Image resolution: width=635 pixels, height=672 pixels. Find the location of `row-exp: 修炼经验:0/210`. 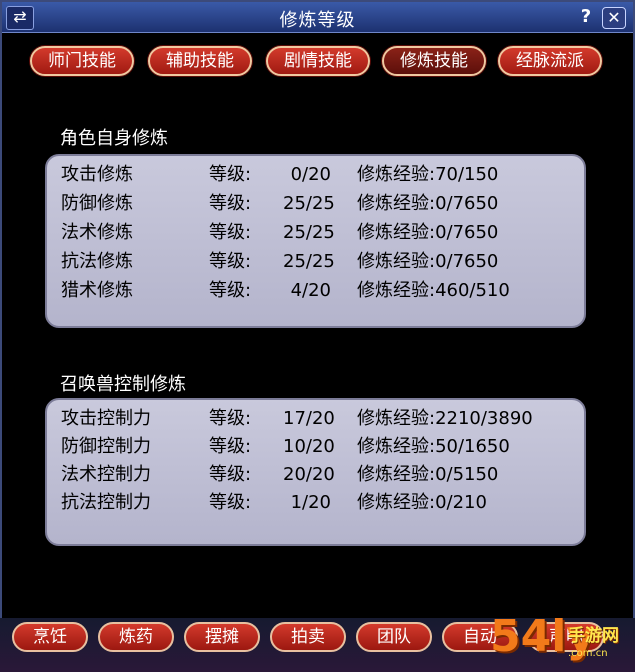

row-exp: 修炼经验:0/210 is located at coordinates (422, 502).